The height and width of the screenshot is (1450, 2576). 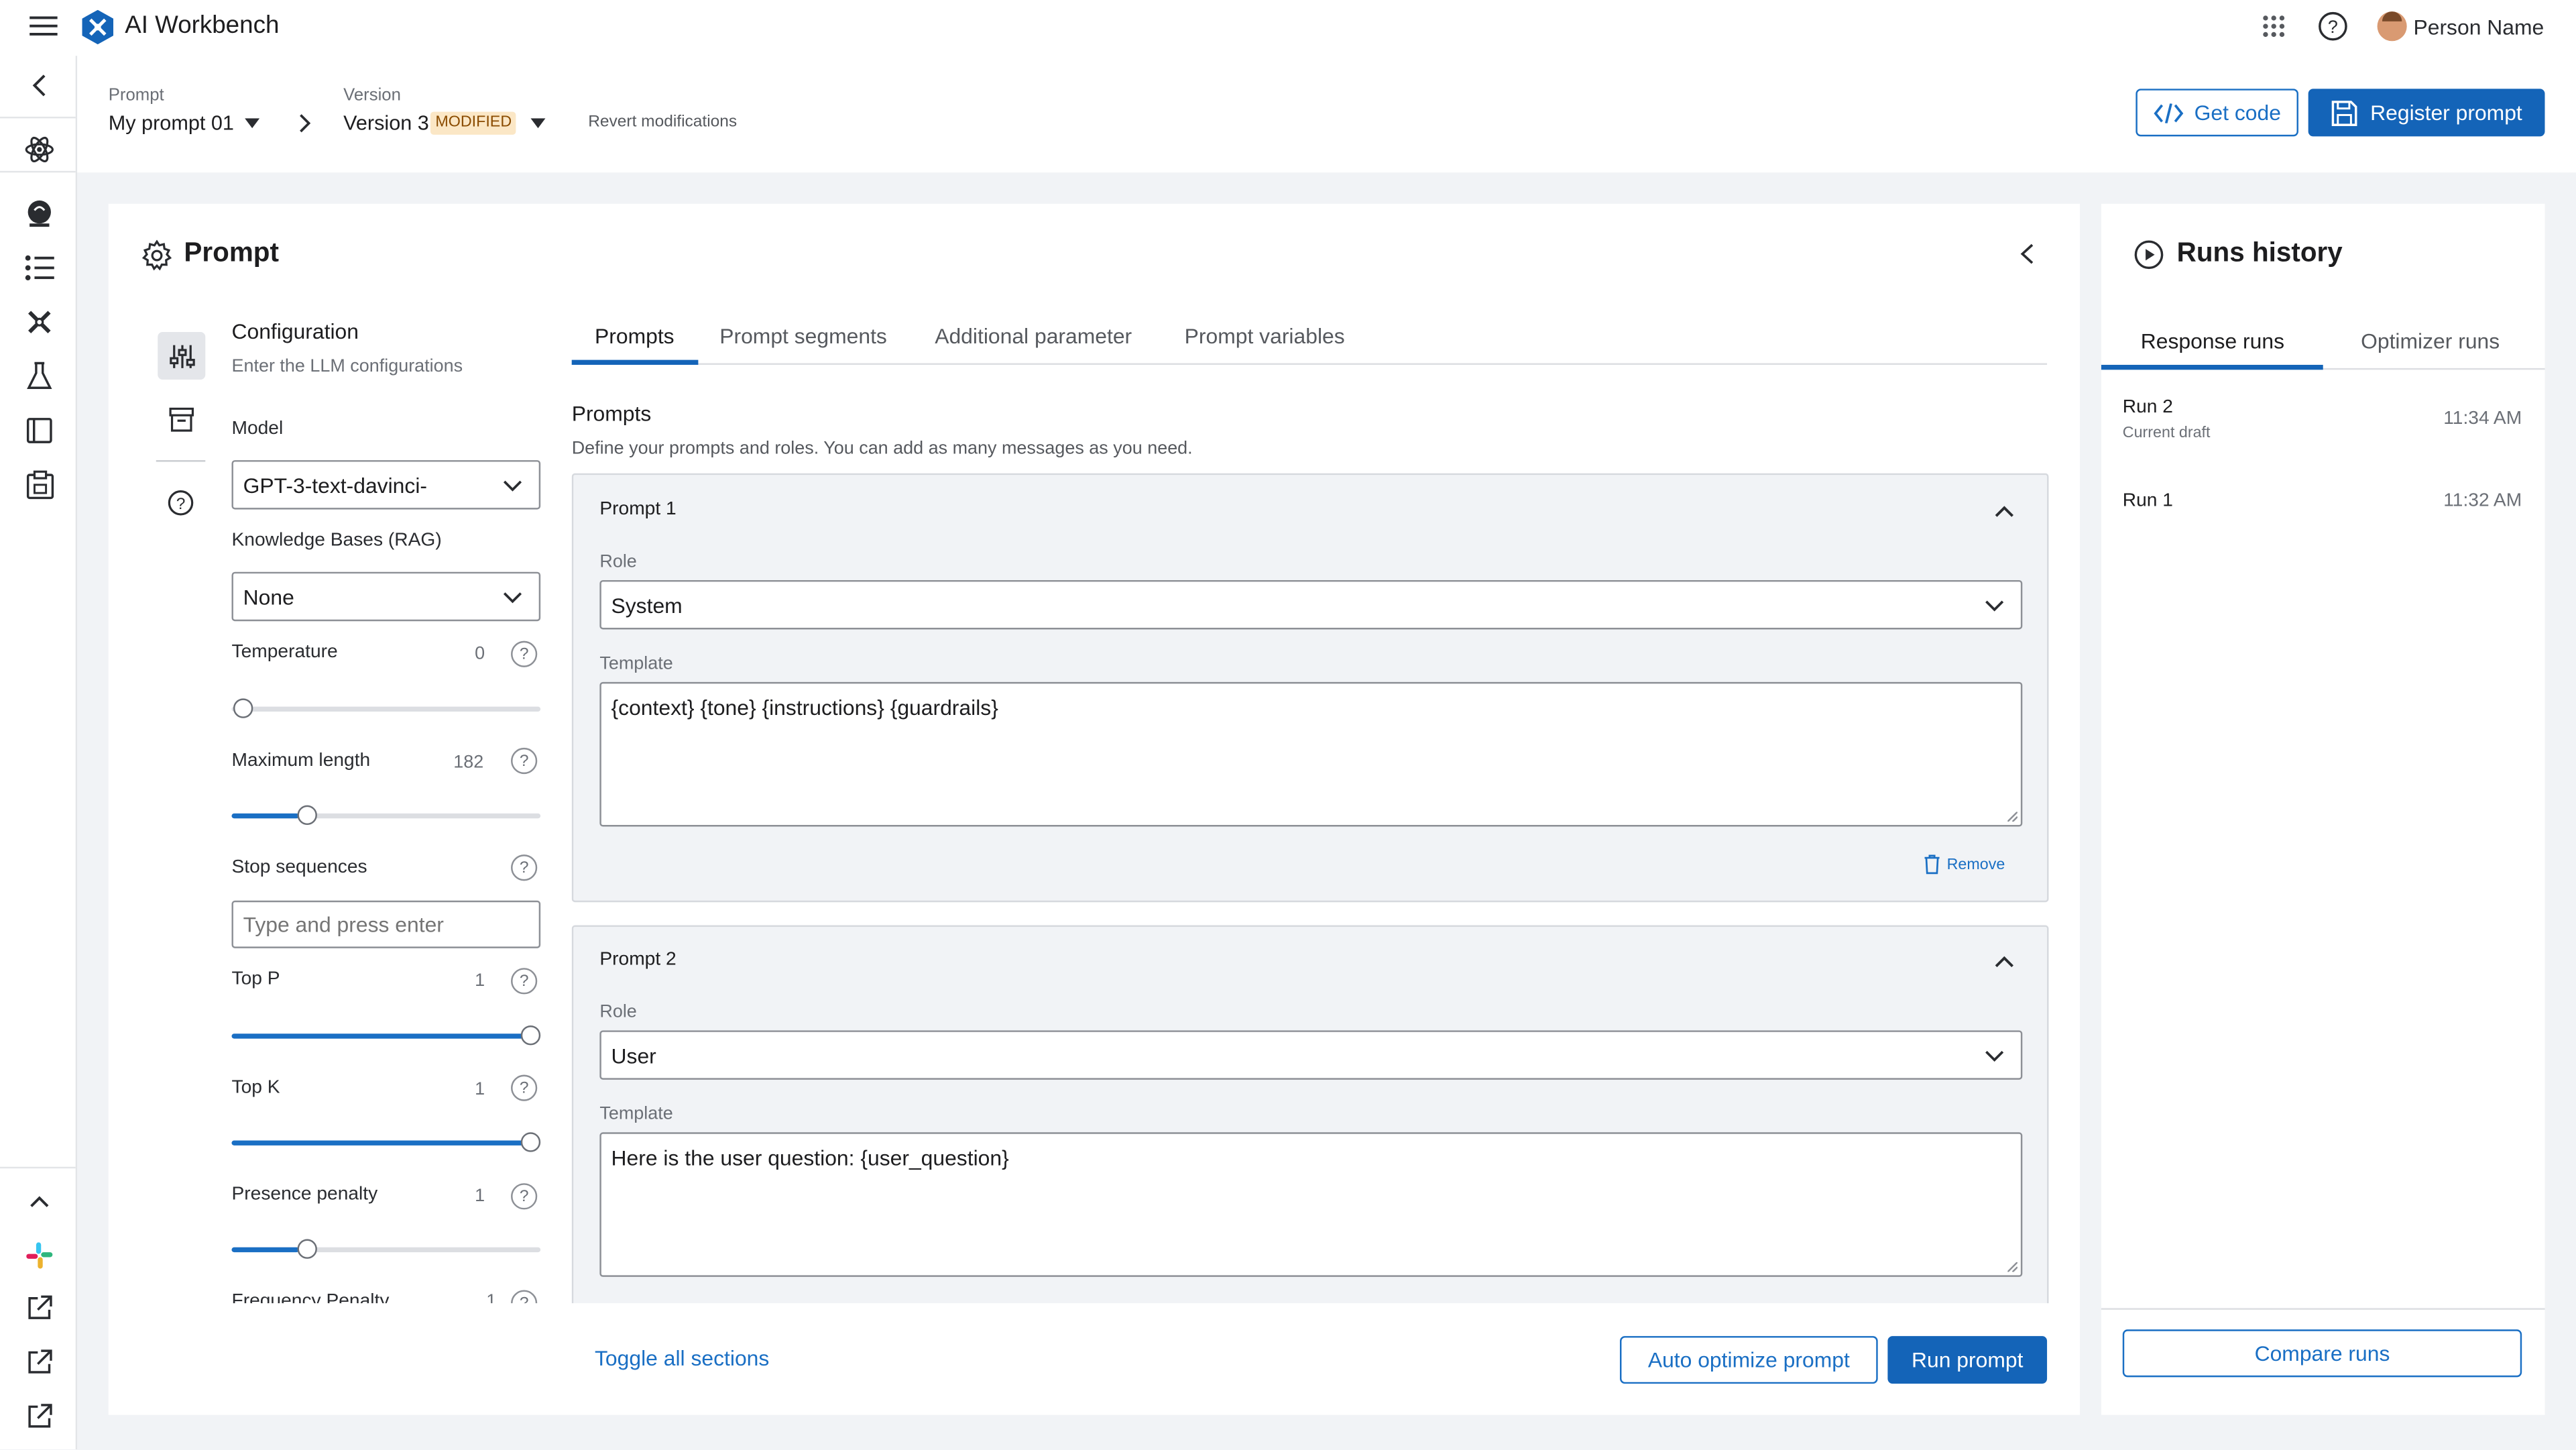 I want to click on run-list-item: Run 1 11:32 AM, so click(x=2323, y=505).